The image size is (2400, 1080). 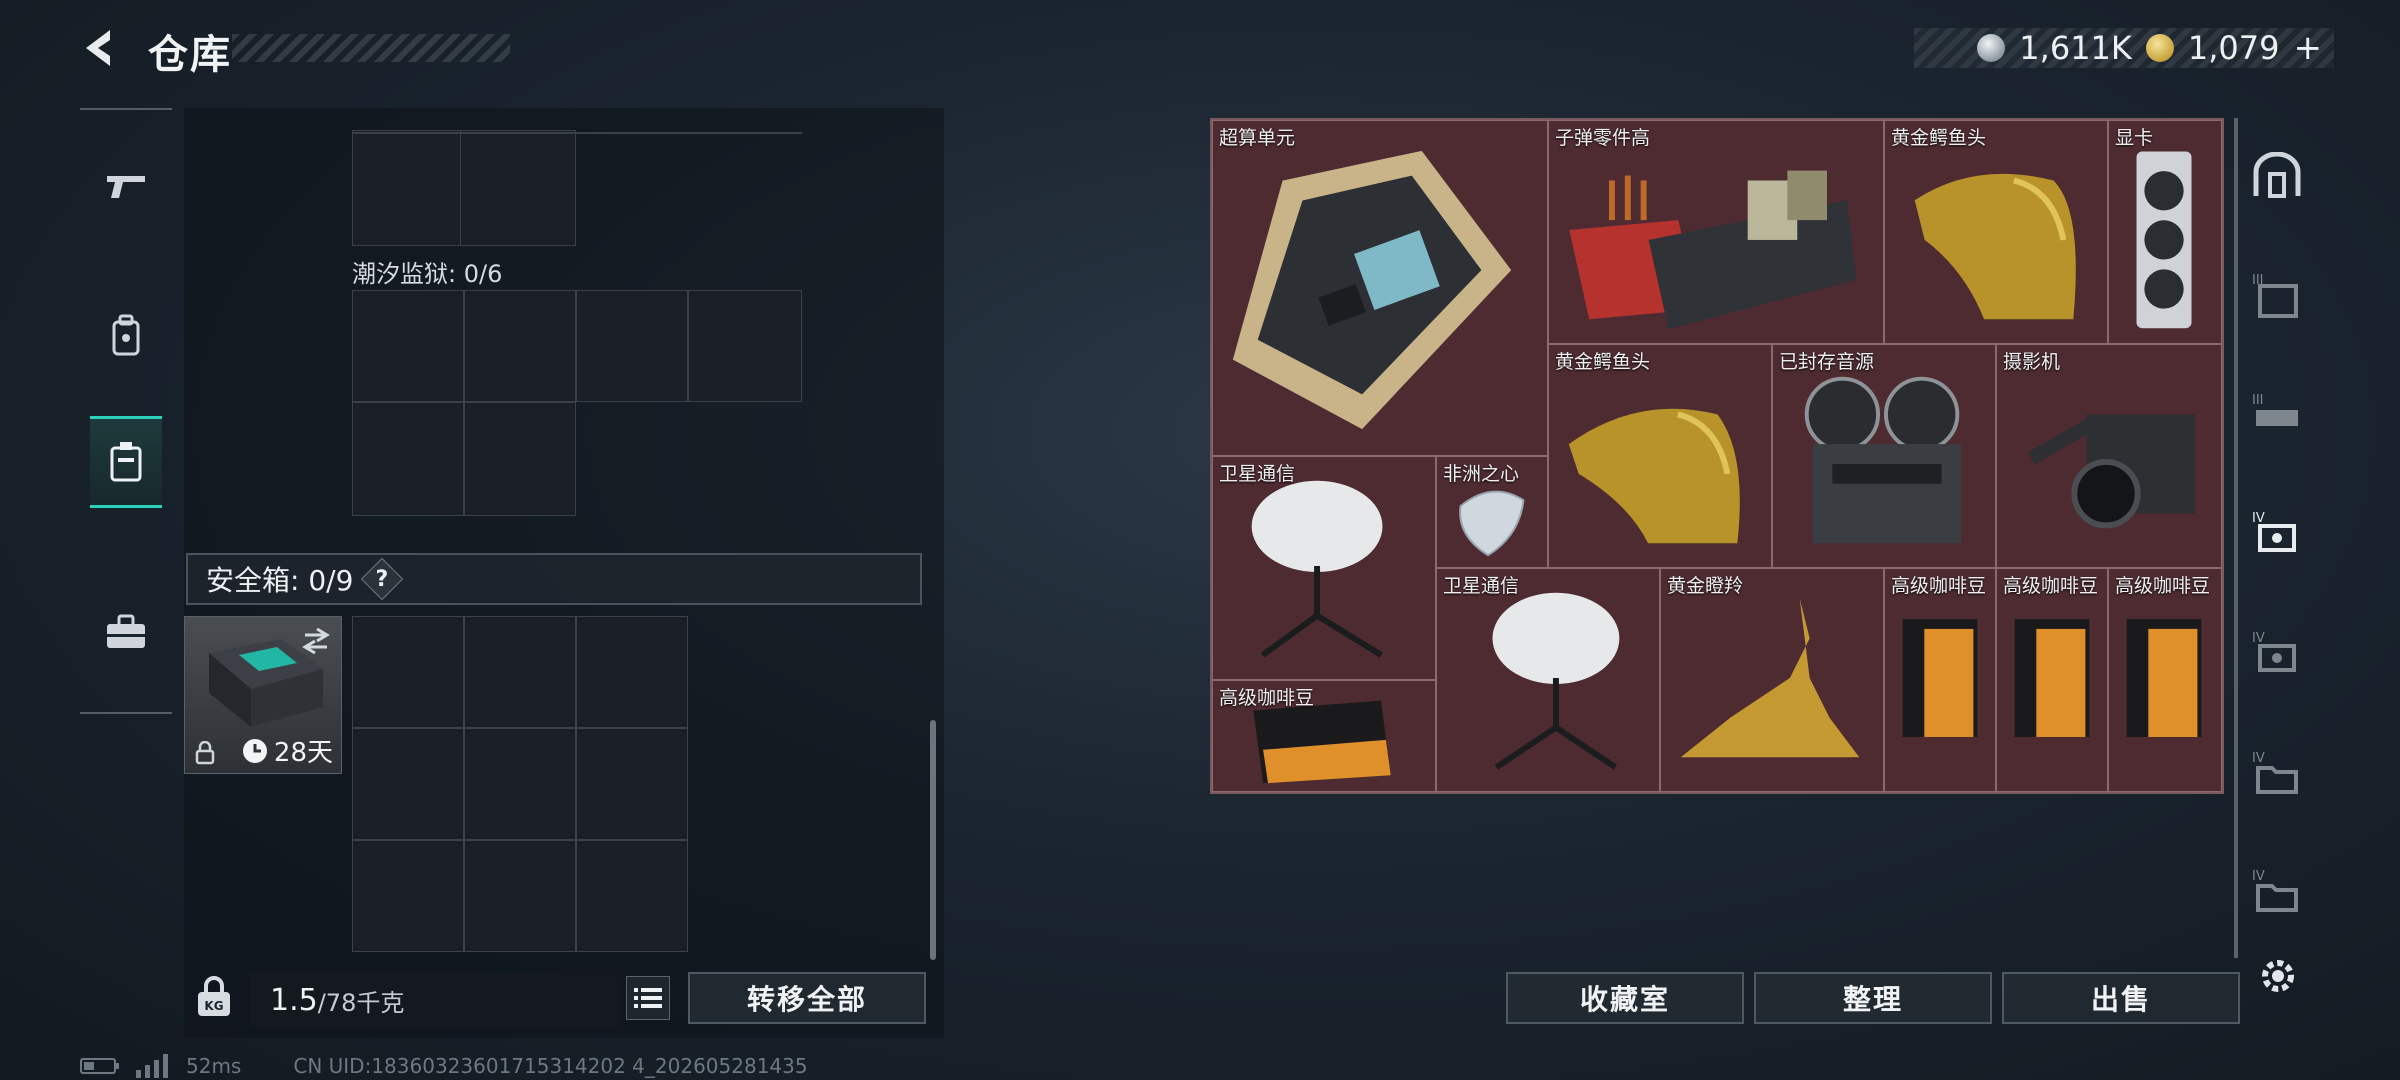 What do you see at coordinates (190, 55) in the screenshot?
I see `page-title: 仓库` at bounding box center [190, 55].